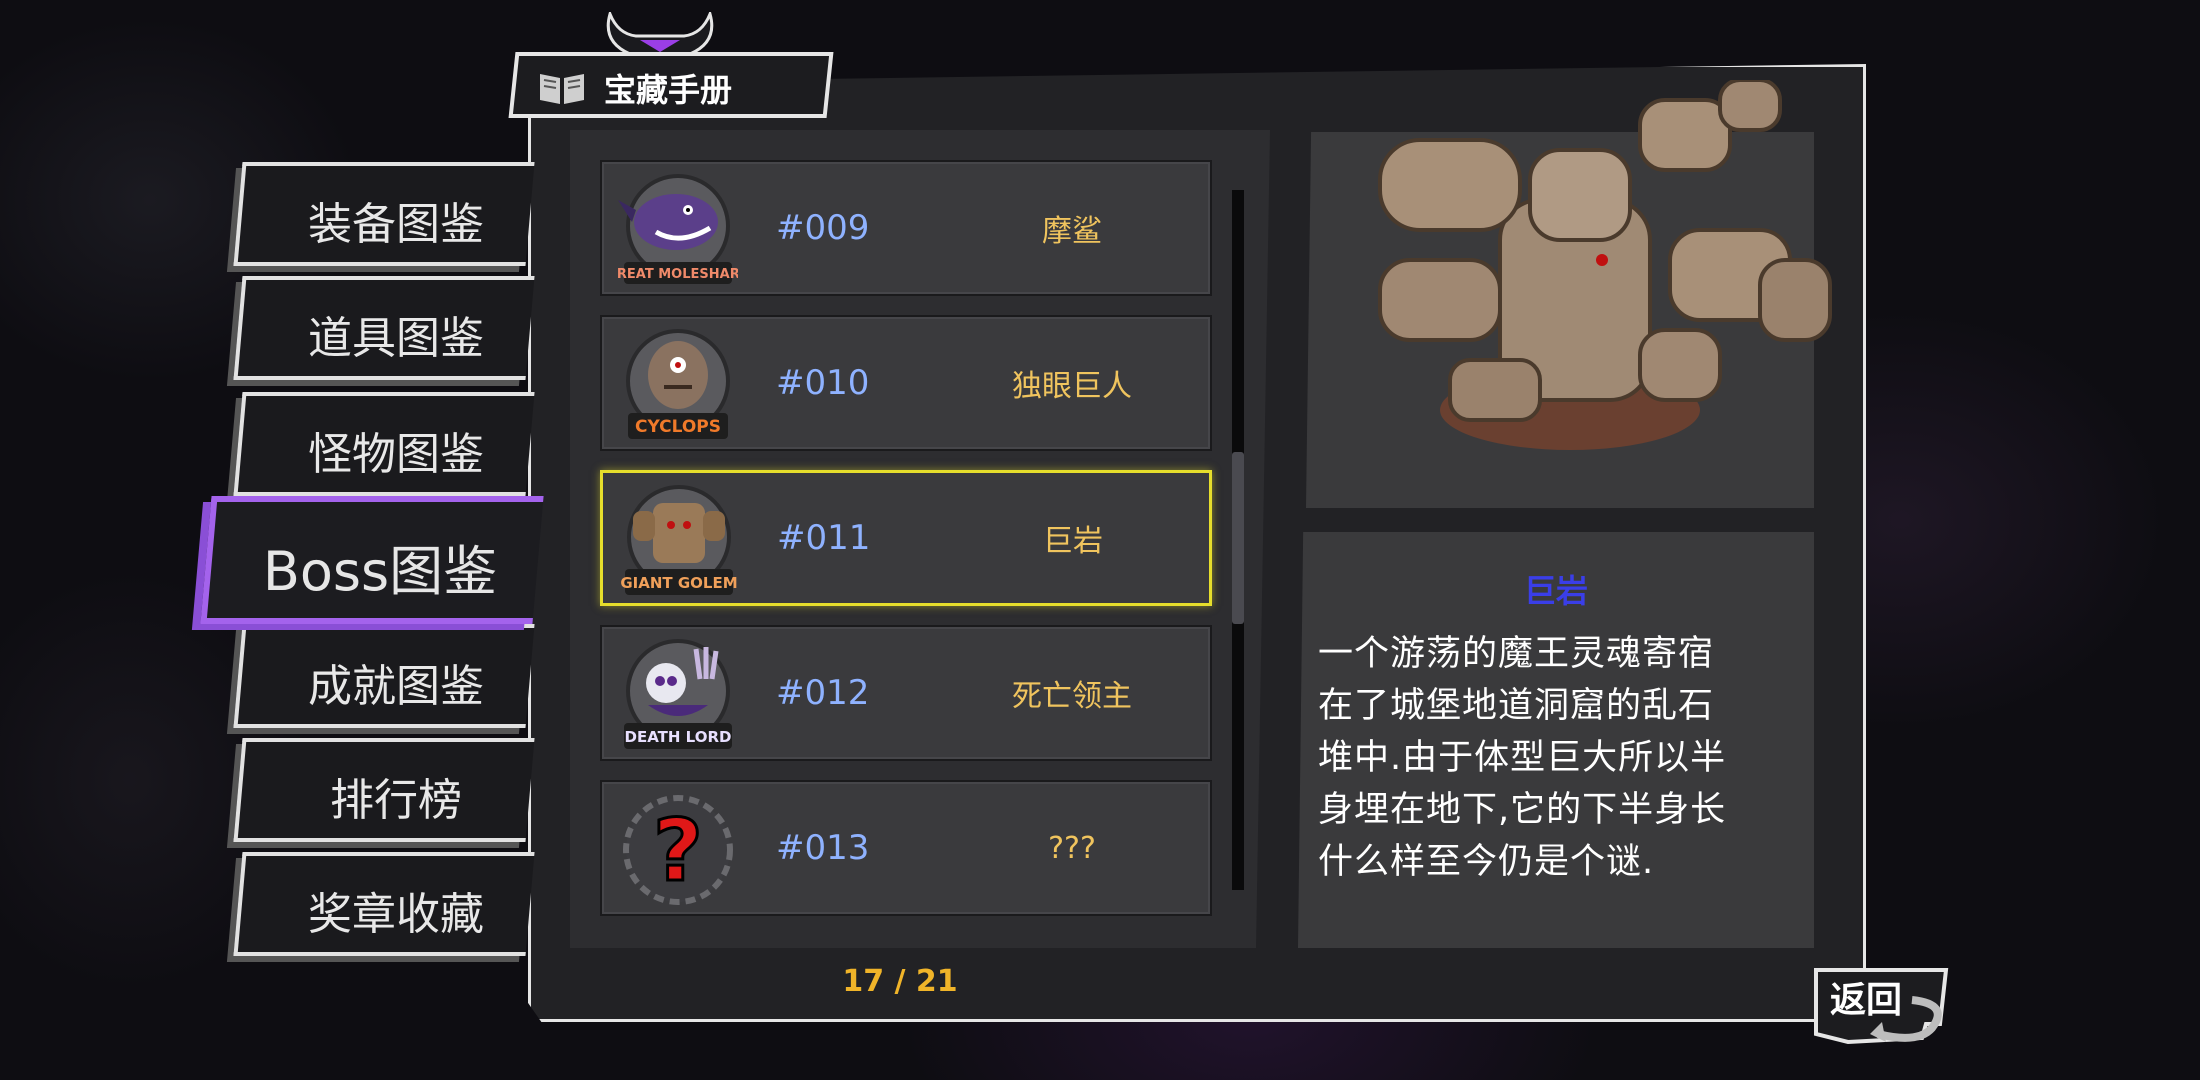 The height and width of the screenshot is (1080, 2200). What do you see at coordinates (906, 848) in the screenshot?
I see `list-item: ? #013 ???` at bounding box center [906, 848].